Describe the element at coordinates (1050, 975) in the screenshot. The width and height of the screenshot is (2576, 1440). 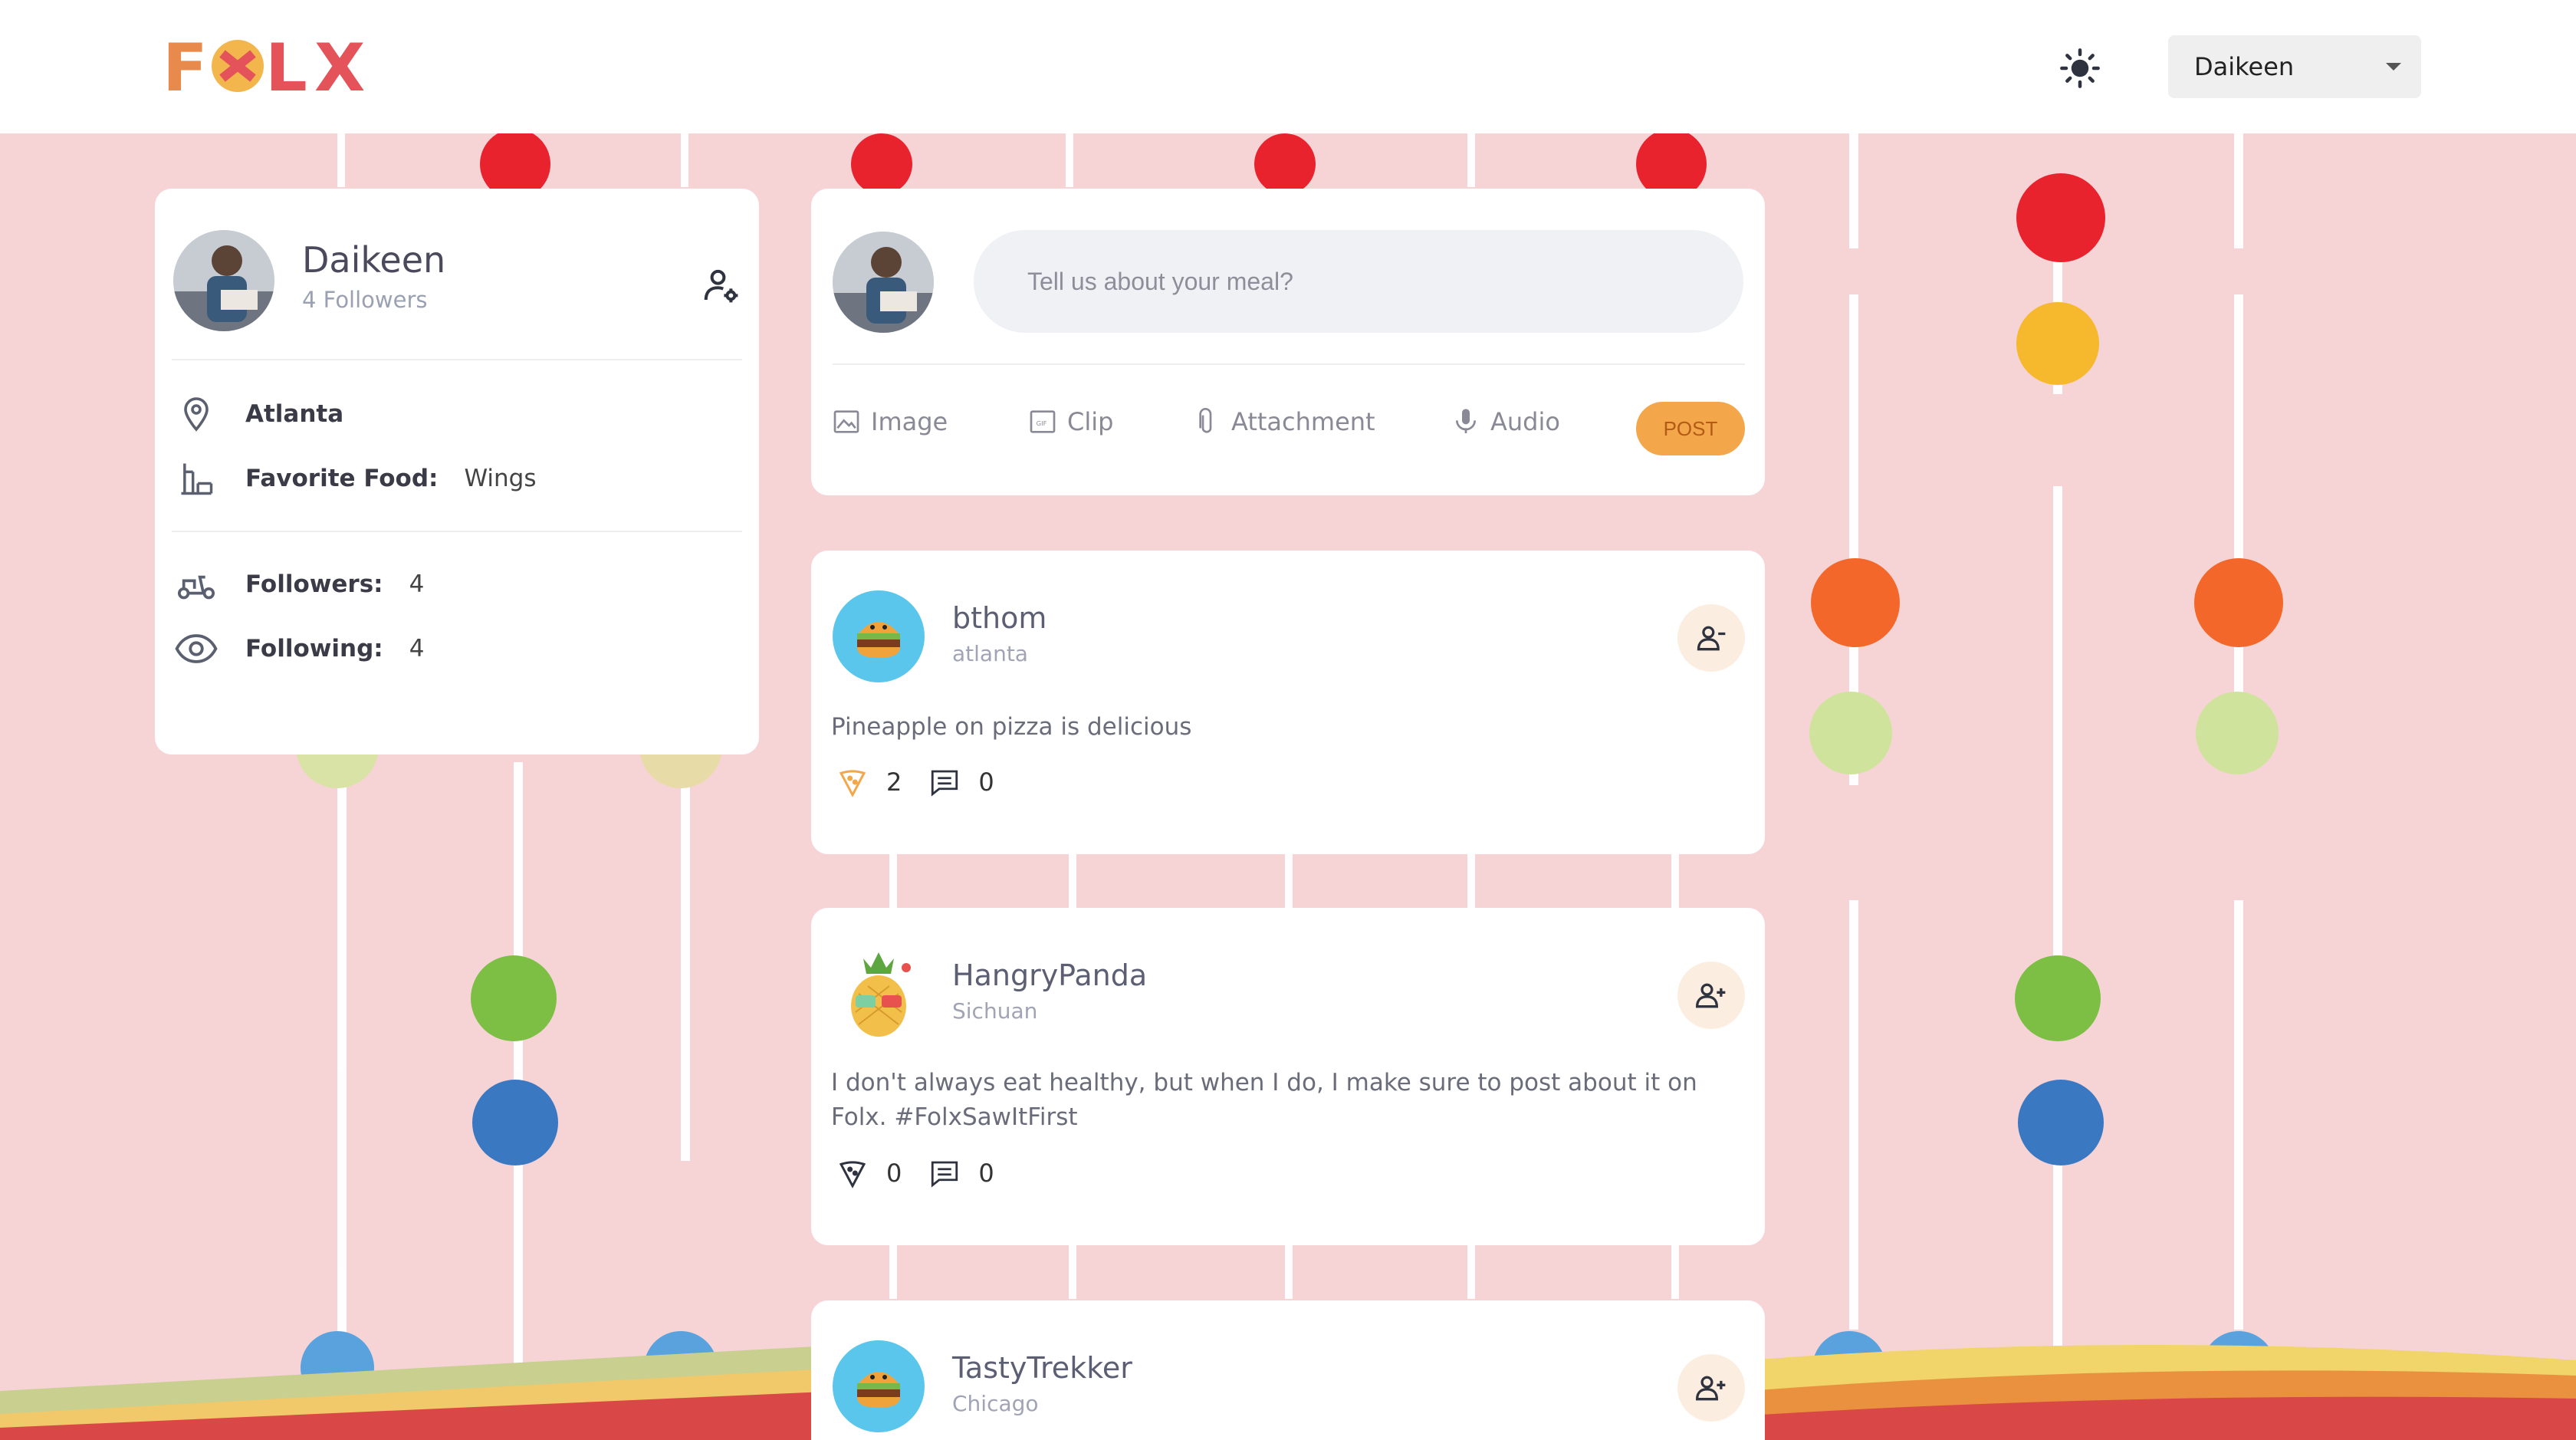
I see `post-username: HangryPanda` at that location.